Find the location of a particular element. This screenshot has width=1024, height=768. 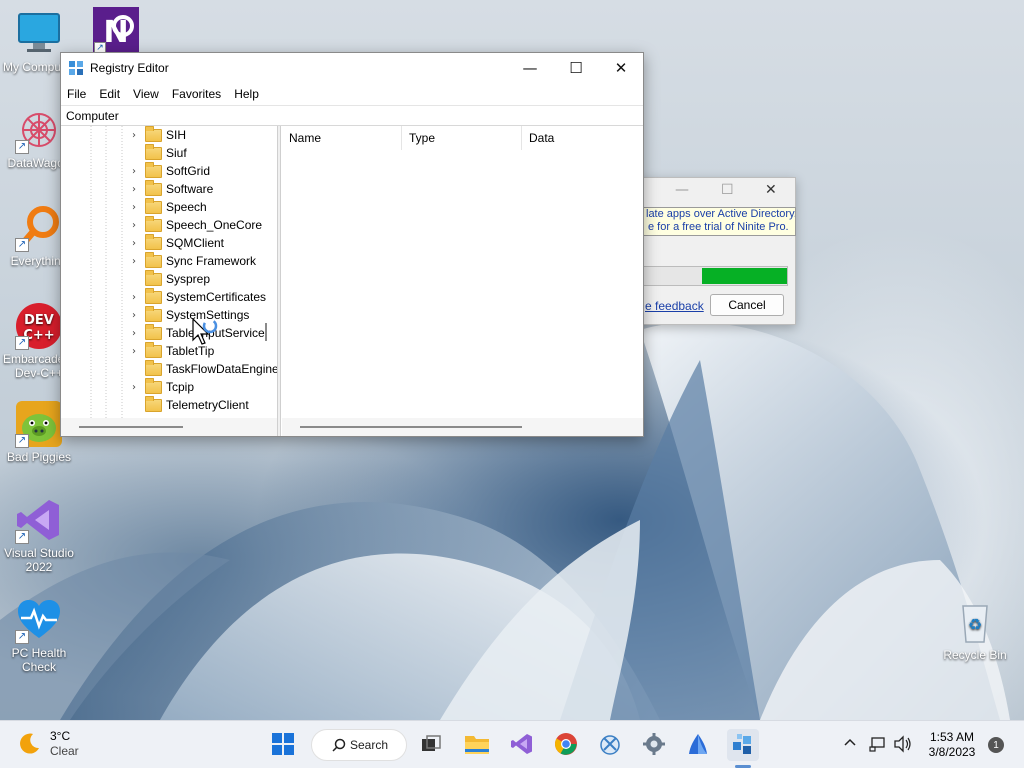

tree-item-label: Speech_OneCore is located at coordinates (214, 225).